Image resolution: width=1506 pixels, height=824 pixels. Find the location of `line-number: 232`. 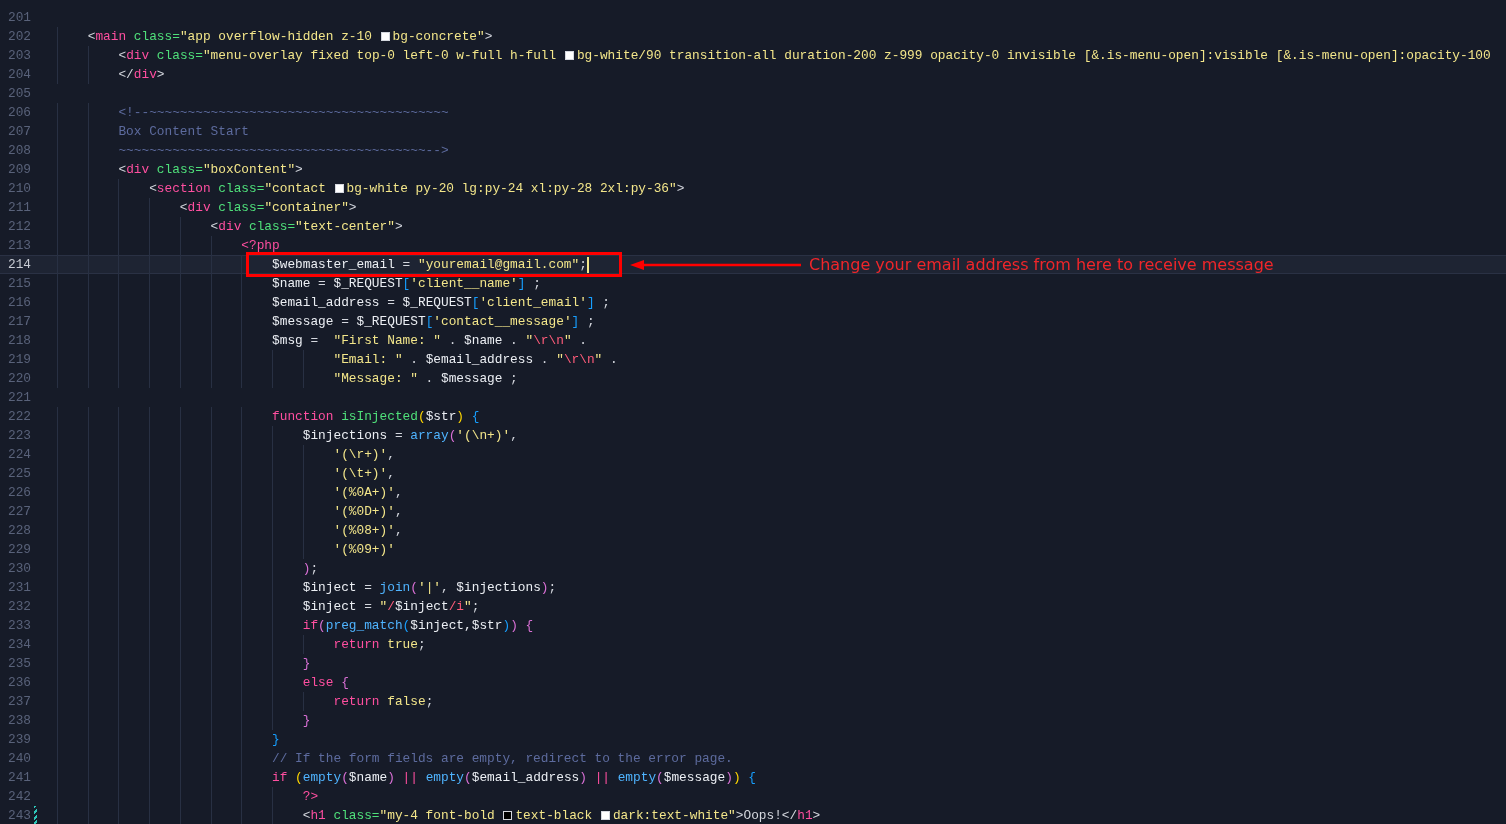

line-number: 232 is located at coordinates (19, 607).